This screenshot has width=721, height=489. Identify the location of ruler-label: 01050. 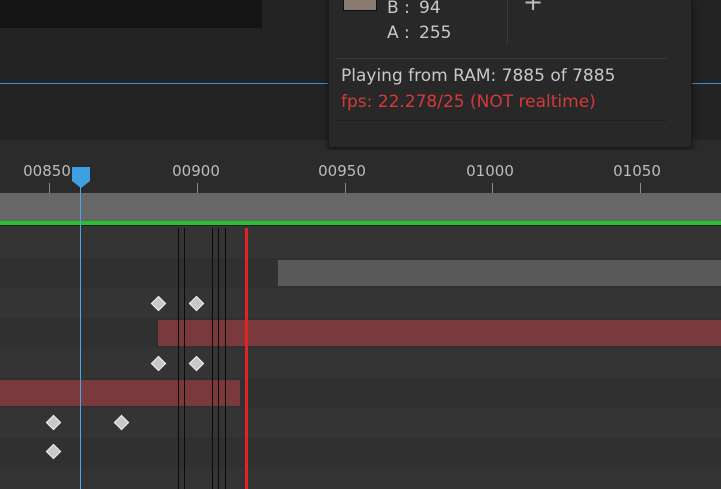
(637, 171).